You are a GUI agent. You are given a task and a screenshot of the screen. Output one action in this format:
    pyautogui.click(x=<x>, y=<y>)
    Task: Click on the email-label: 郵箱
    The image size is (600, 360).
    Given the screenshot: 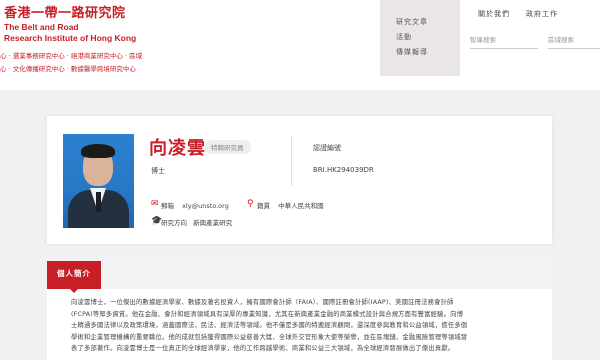 What is the action you would take?
    pyautogui.click(x=167, y=206)
    